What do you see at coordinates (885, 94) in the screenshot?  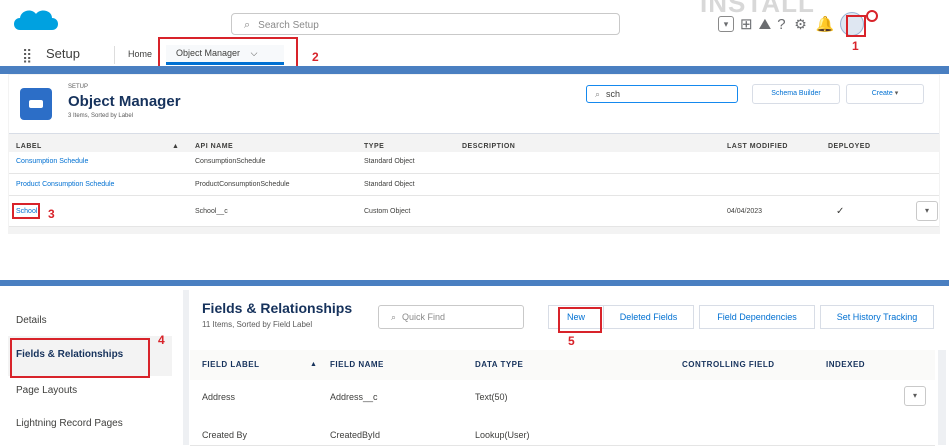 I see `create-button: Create ▾` at bounding box center [885, 94].